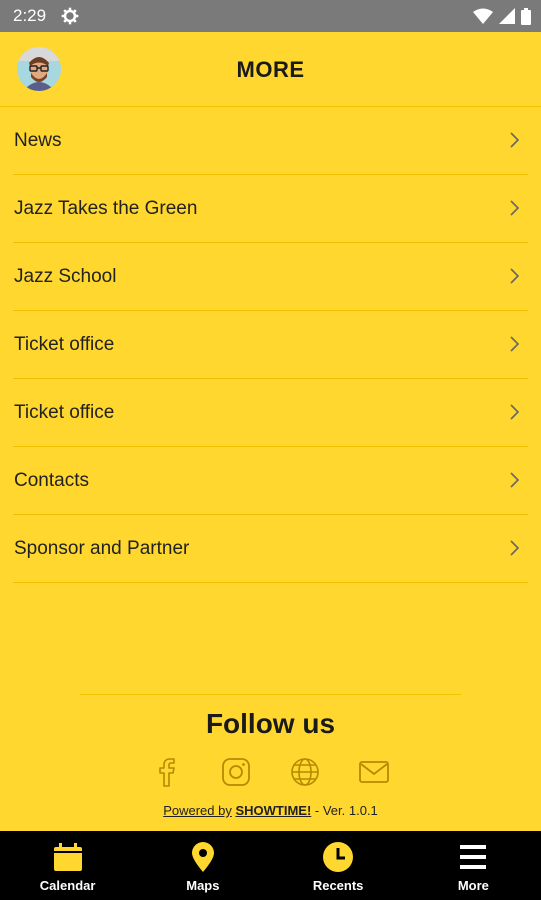 The height and width of the screenshot is (900, 541). Describe the element at coordinates (338, 857) in the screenshot. I see `clock-icon` at that location.